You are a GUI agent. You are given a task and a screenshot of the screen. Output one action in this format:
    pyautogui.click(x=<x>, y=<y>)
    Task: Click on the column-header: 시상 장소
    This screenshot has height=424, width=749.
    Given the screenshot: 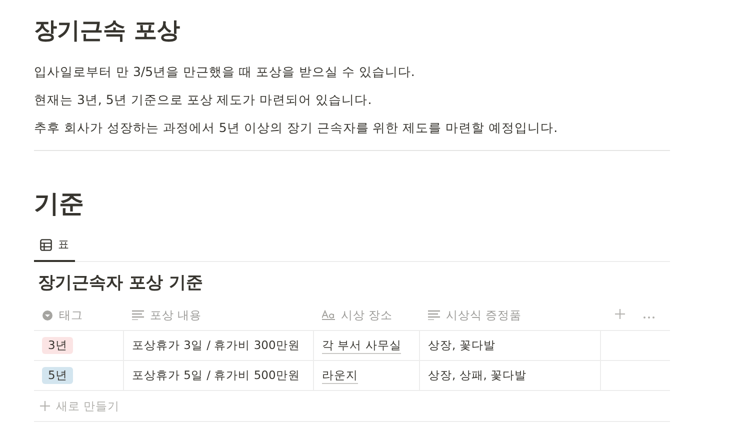 What is the action you would take?
    pyautogui.click(x=367, y=315)
    